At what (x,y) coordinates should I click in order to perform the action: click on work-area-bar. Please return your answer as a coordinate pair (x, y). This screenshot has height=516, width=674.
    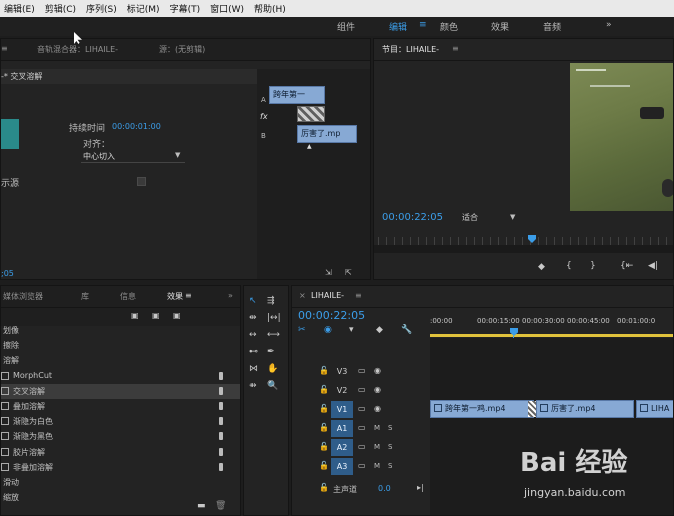
    Looking at the image, I should click on (551, 335).